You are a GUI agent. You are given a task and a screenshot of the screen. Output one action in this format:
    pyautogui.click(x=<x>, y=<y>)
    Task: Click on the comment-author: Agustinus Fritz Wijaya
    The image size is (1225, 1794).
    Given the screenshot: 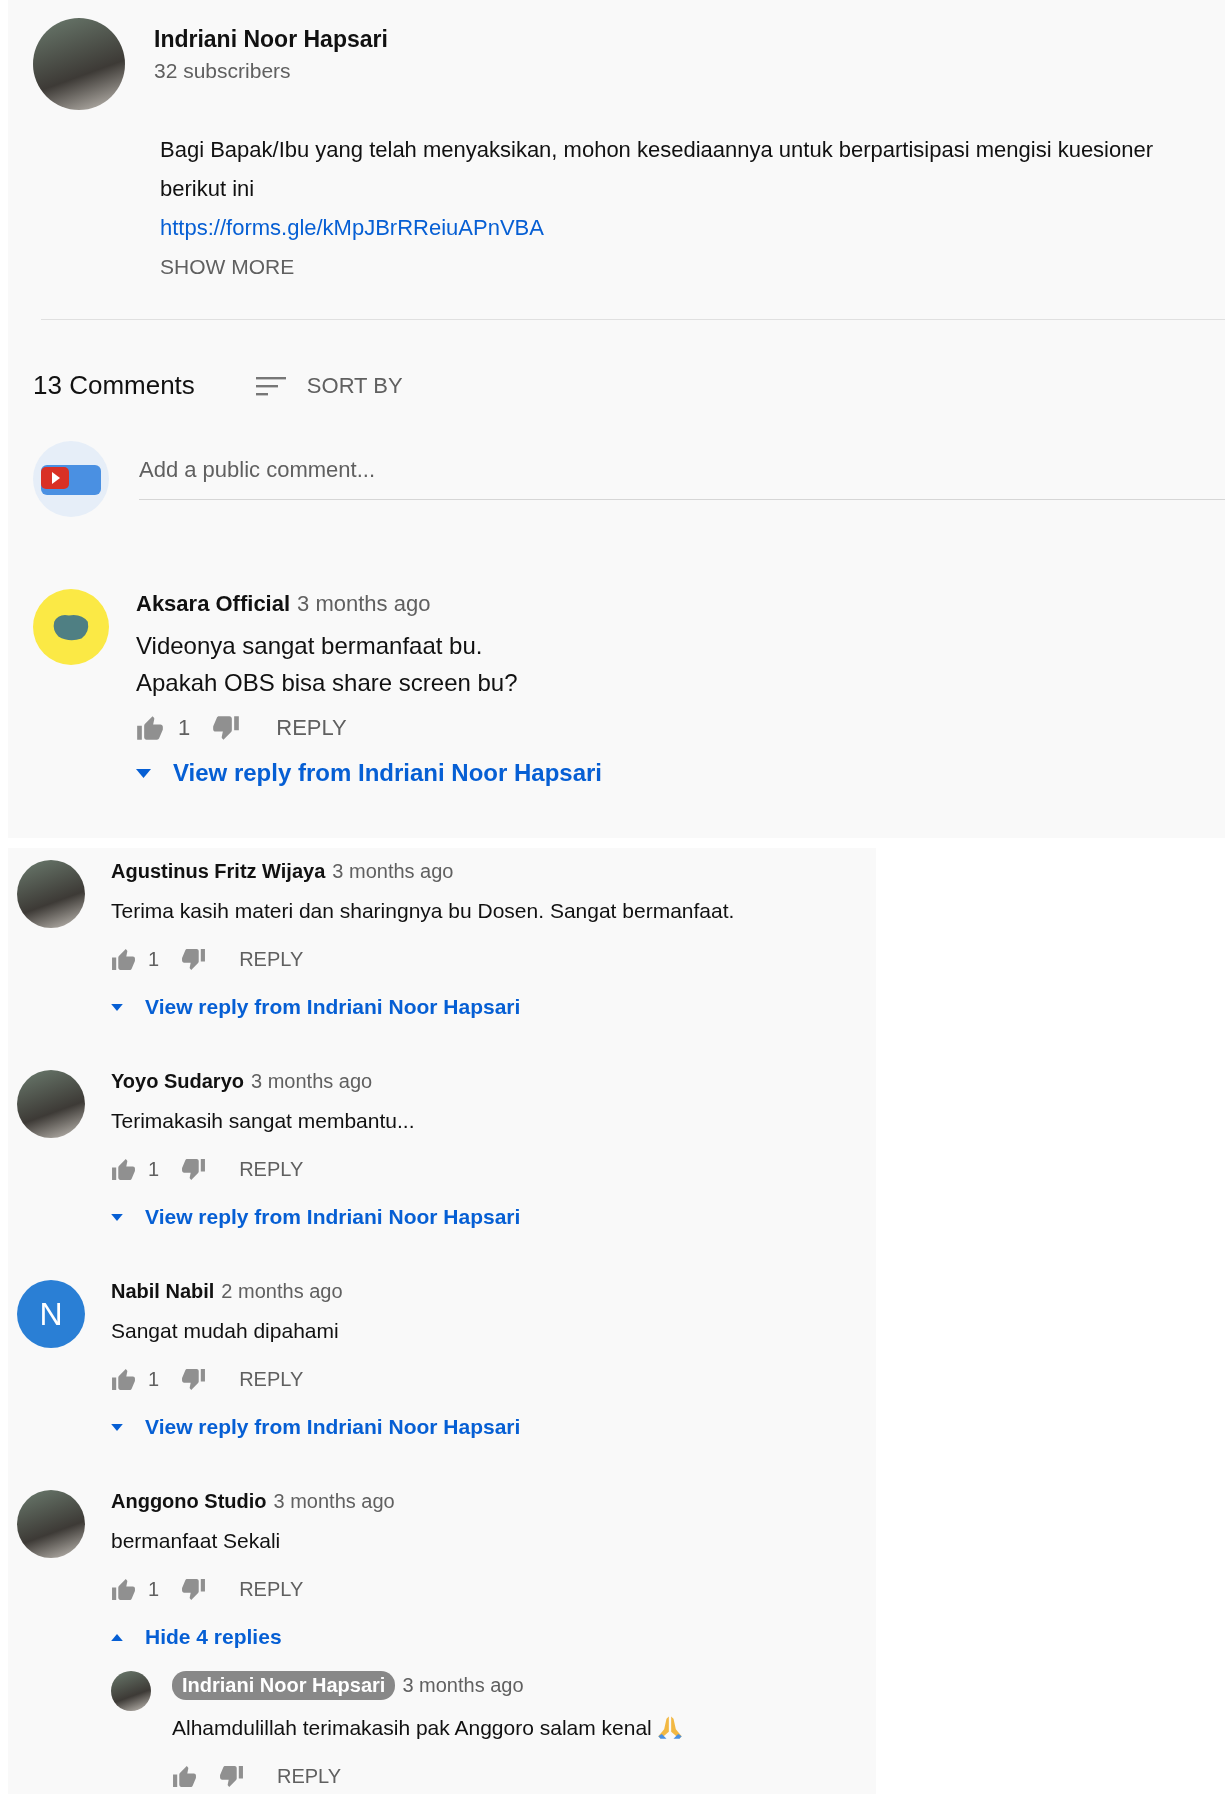 What is the action you would take?
    pyautogui.click(x=218, y=871)
    